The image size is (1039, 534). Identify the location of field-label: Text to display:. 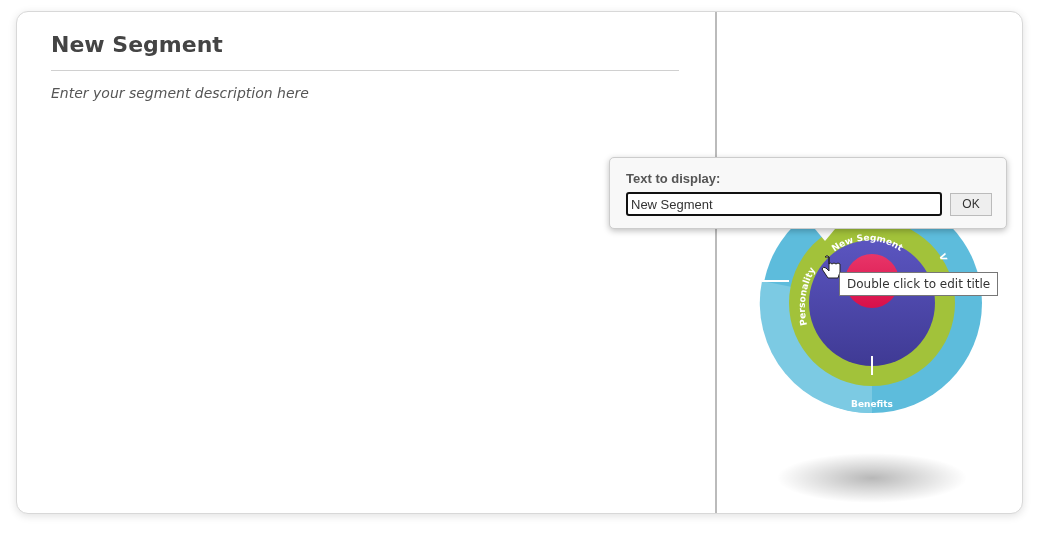
(674, 178).